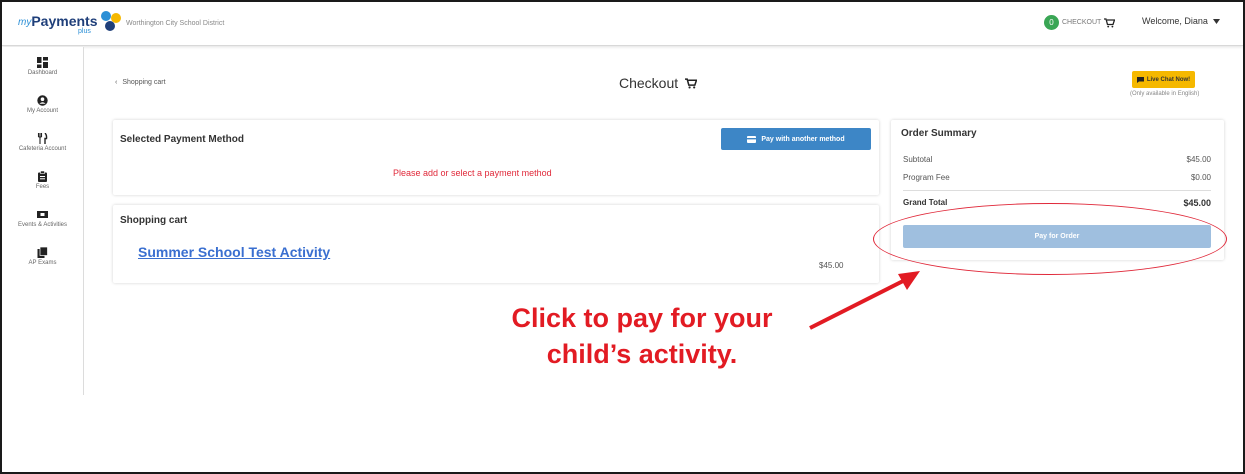 The width and height of the screenshot is (1245, 474). I want to click on annotation-line-1: Click to pay for your, so click(642, 318).